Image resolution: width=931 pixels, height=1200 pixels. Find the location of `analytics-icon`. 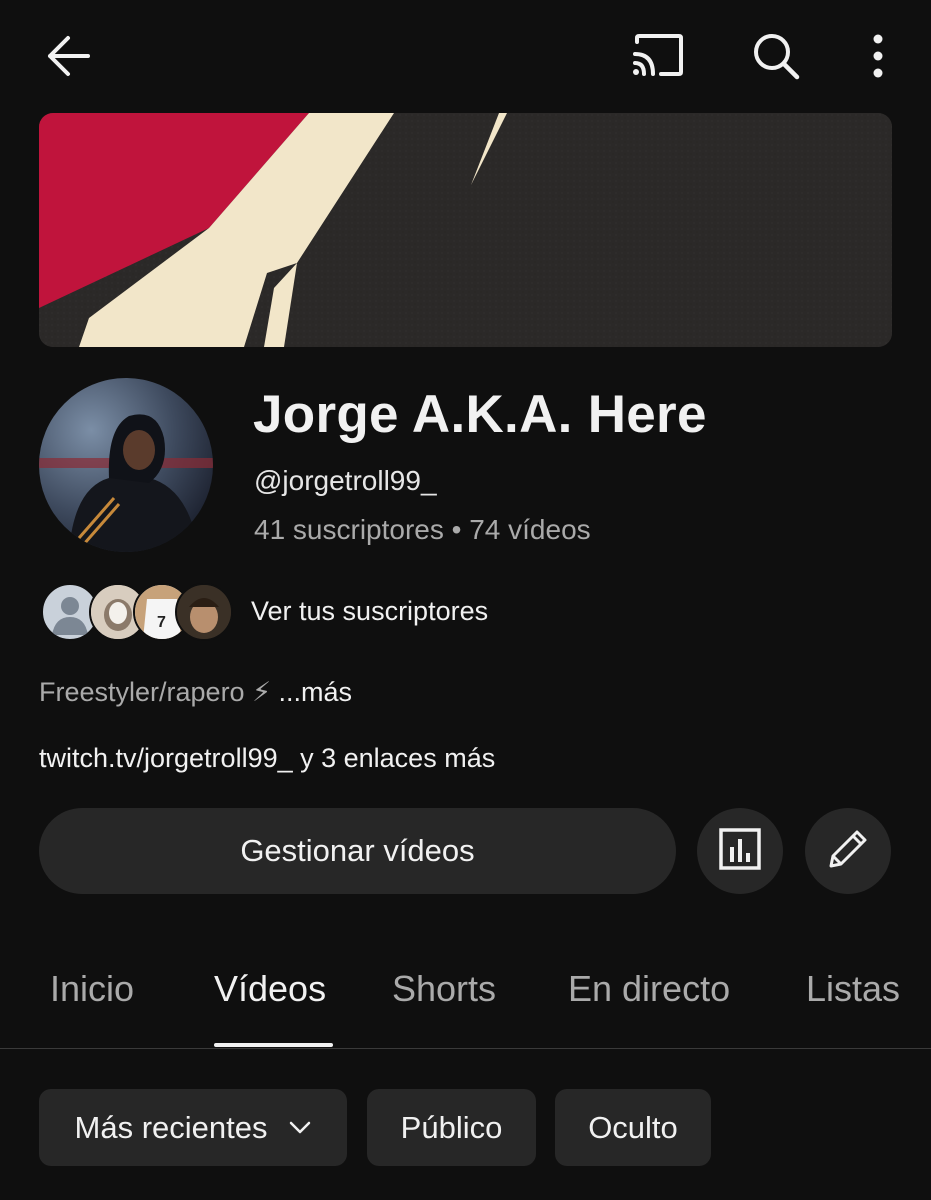

analytics-icon is located at coordinates (740, 851).